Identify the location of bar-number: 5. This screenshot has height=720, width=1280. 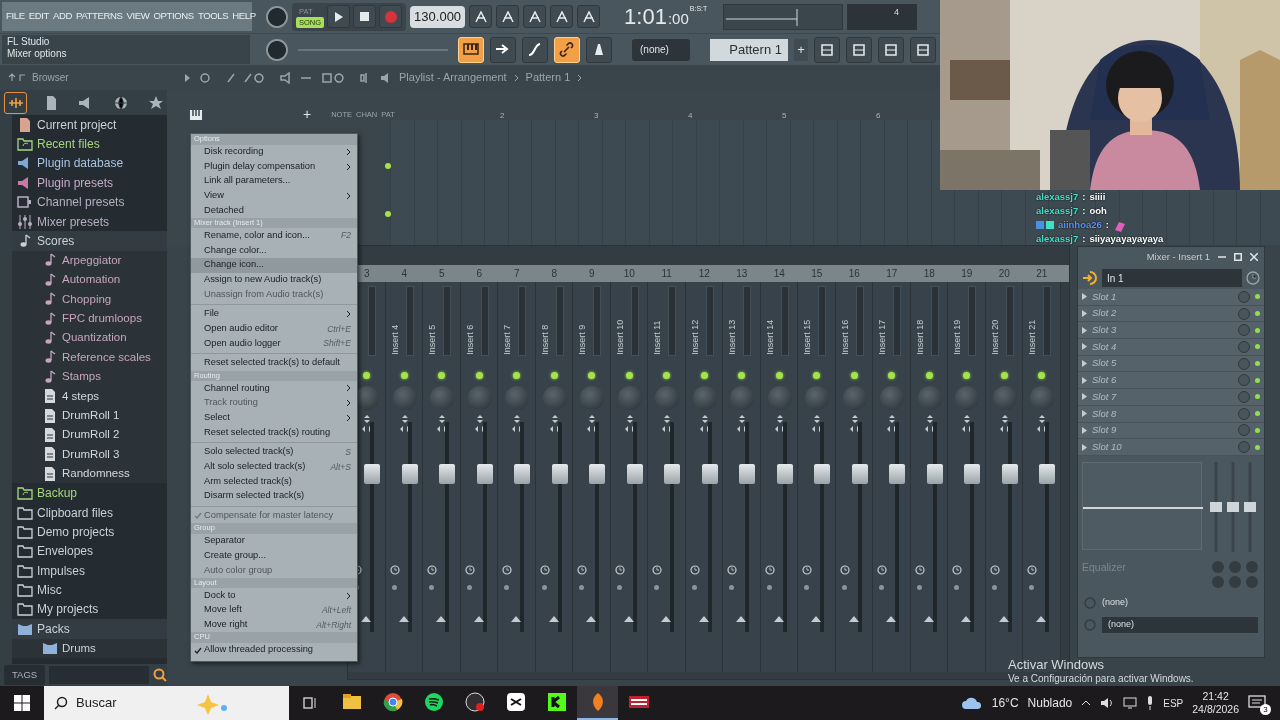
(784, 116).